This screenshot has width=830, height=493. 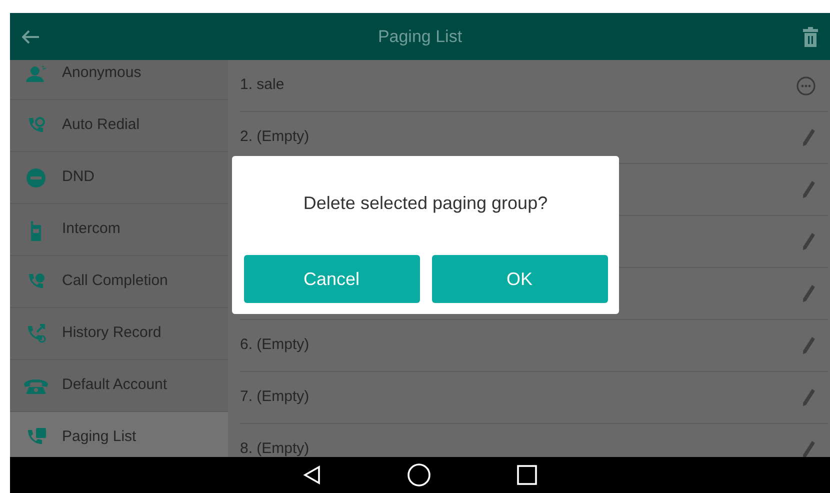 I want to click on cancel-button: Cancel, so click(x=332, y=279).